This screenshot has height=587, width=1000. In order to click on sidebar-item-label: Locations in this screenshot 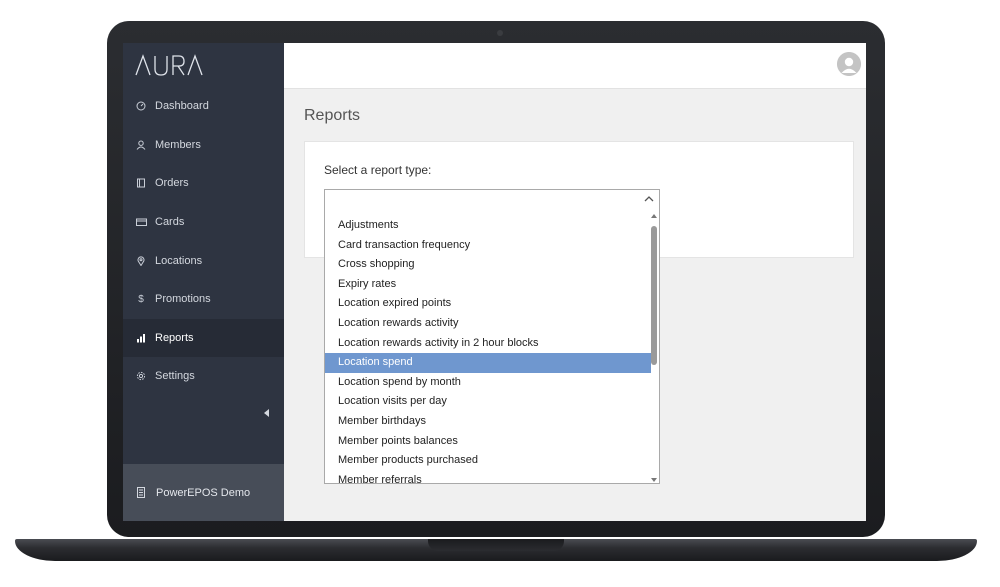, I will do `click(179, 260)`.